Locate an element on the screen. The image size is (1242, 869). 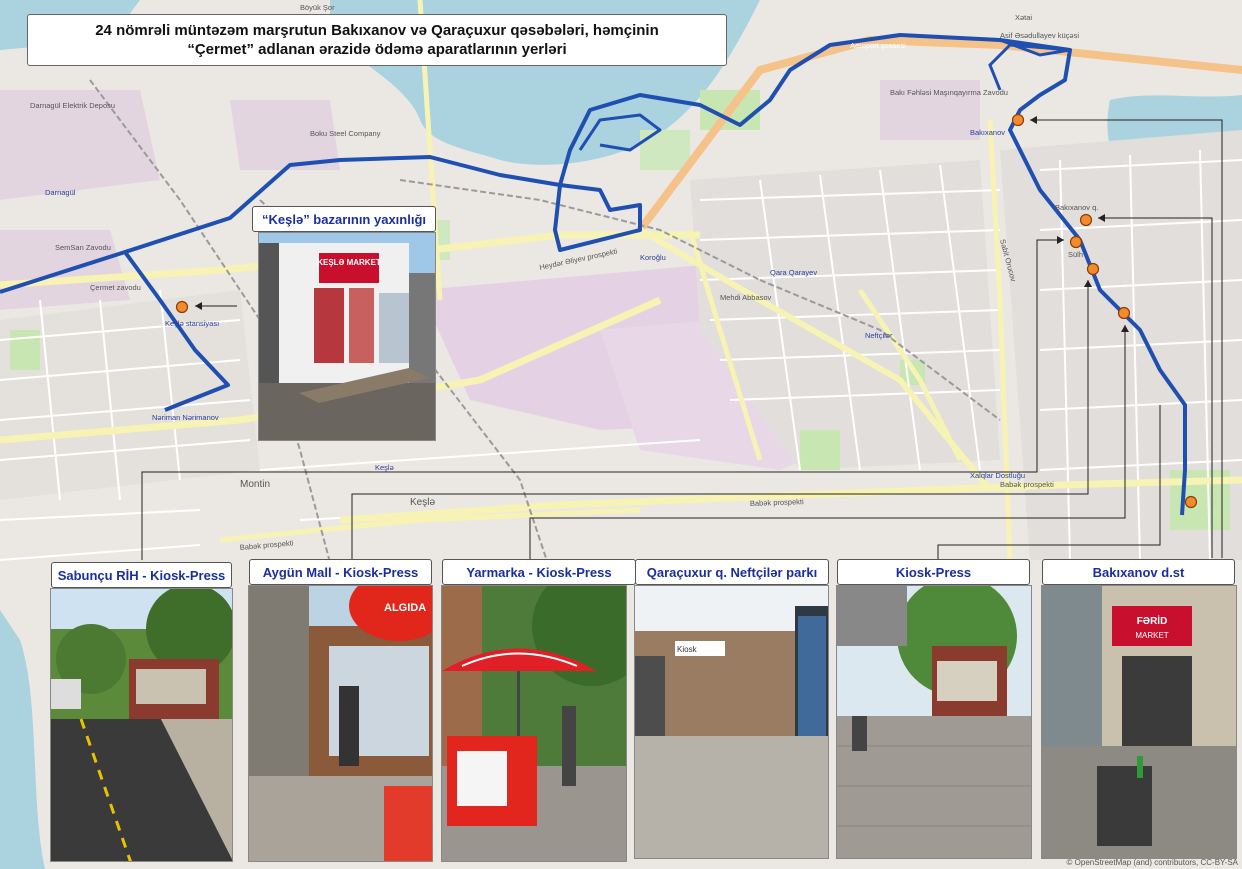
callout-neftchilar-parki: Qaraçuxur q. Neftçilər parkı is located at coordinates (732, 572).